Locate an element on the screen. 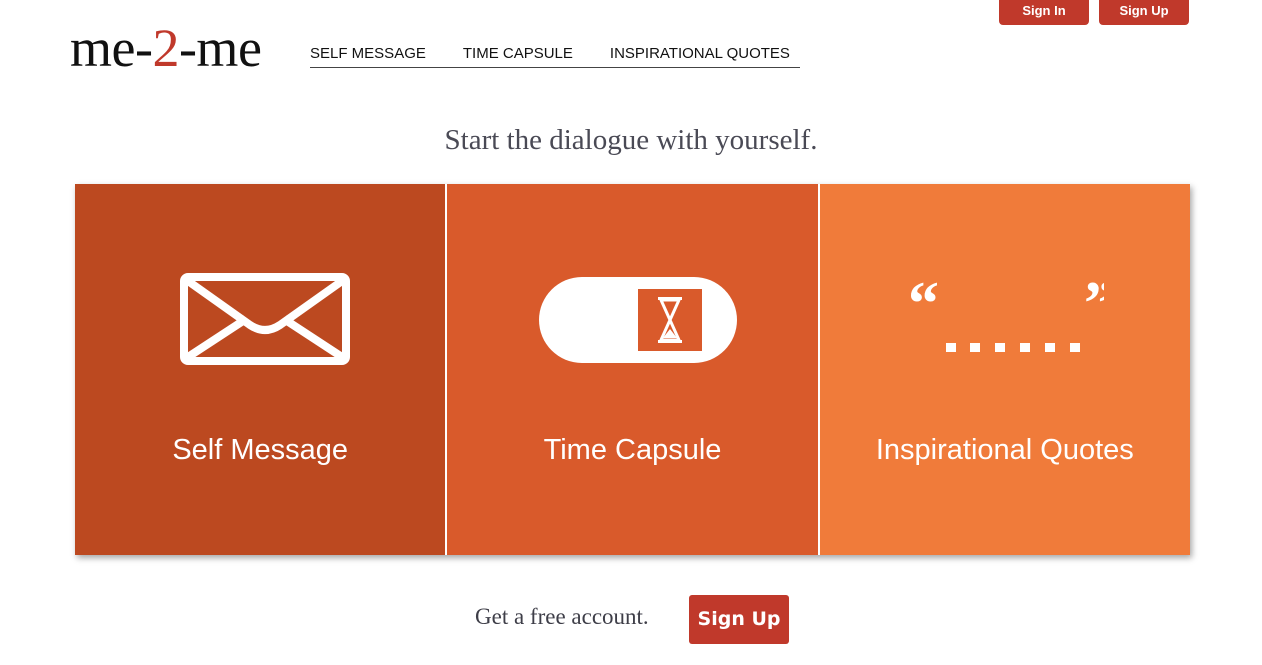 This screenshot has width=1262, height=665. nav-link-time-capsule: TIME CAPSULE is located at coordinates (518, 55).